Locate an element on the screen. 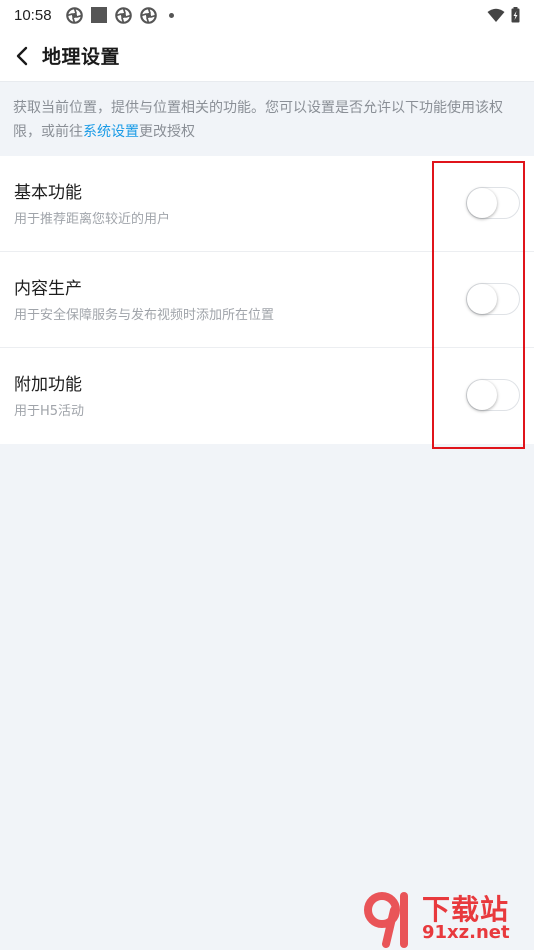 The width and height of the screenshot is (534, 950). content-production-toggle is located at coordinates (493, 299).